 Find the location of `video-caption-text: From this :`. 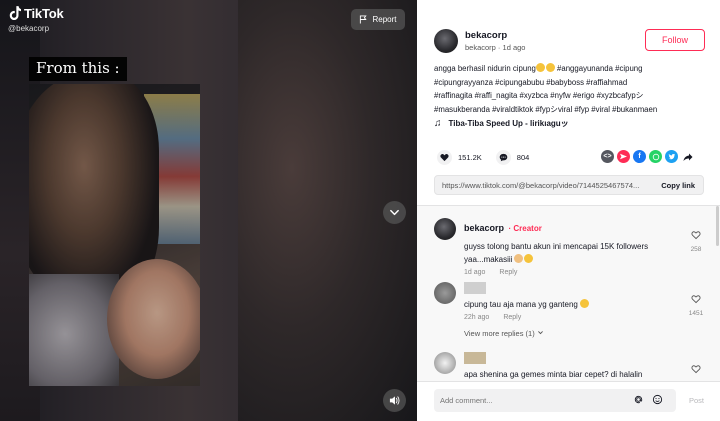

video-caption-text: From this : is located at coordinates (78, 68).